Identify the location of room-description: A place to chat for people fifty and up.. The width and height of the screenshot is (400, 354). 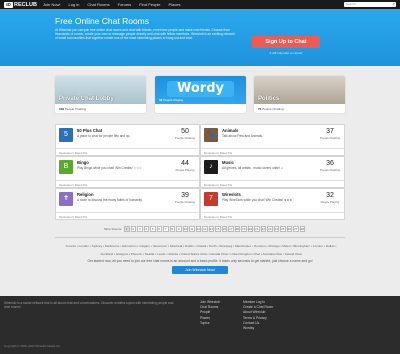
(104, 136).